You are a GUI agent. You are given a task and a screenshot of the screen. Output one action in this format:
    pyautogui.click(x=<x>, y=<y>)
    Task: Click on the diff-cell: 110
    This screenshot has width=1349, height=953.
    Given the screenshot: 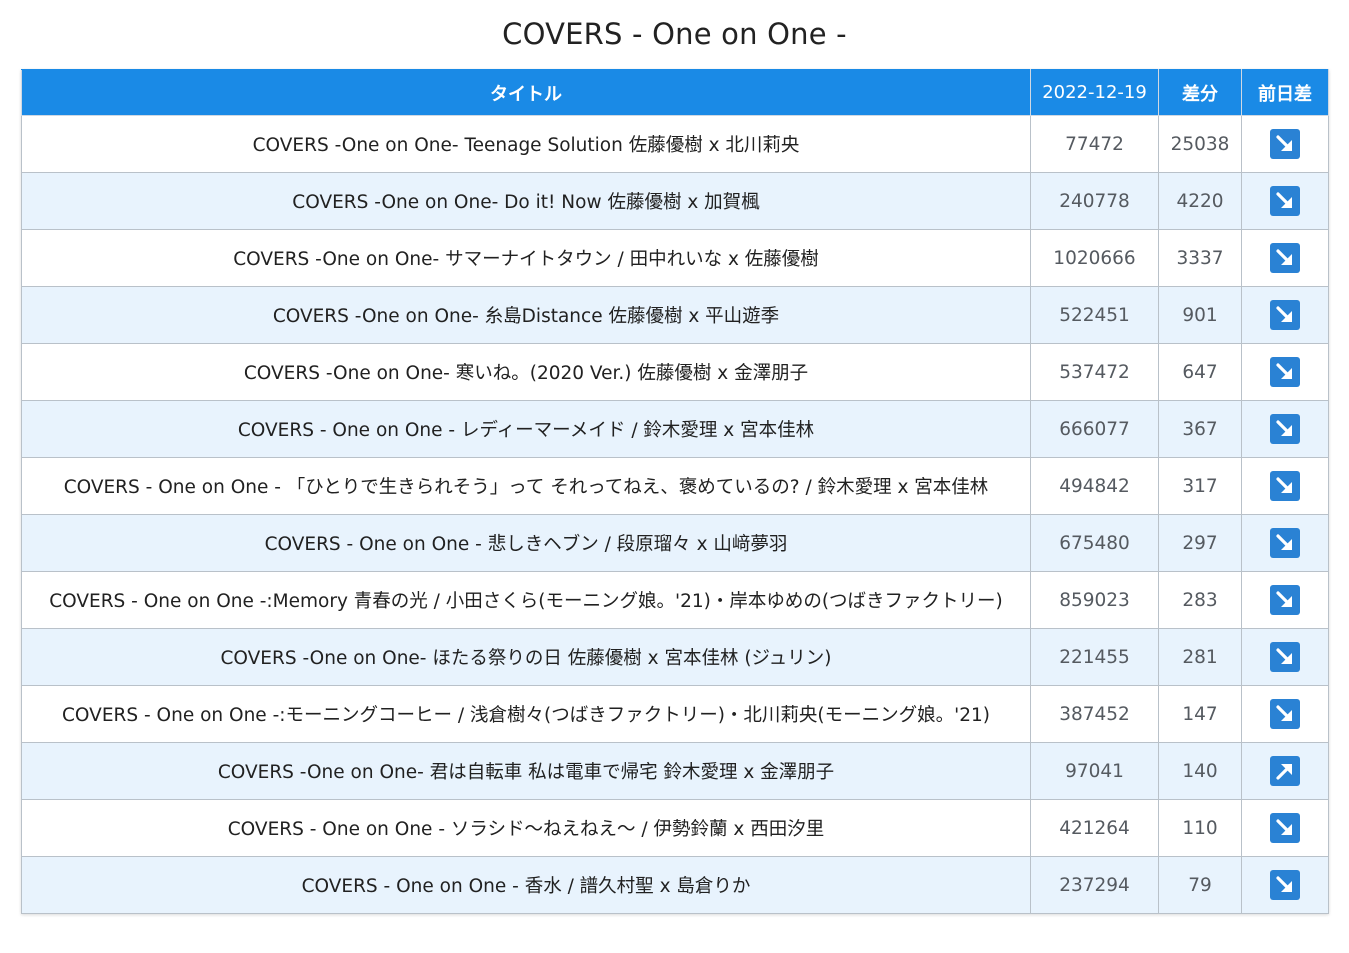 What is the action you would take?
    pyautogui.click(x=1200, y=828)
    